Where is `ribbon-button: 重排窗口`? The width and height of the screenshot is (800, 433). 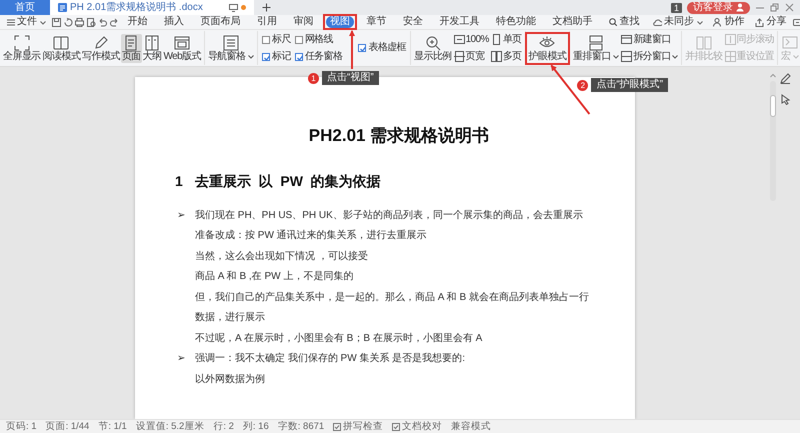 ribbon-button: 重排窗口 is located at coordinates (596, 48).